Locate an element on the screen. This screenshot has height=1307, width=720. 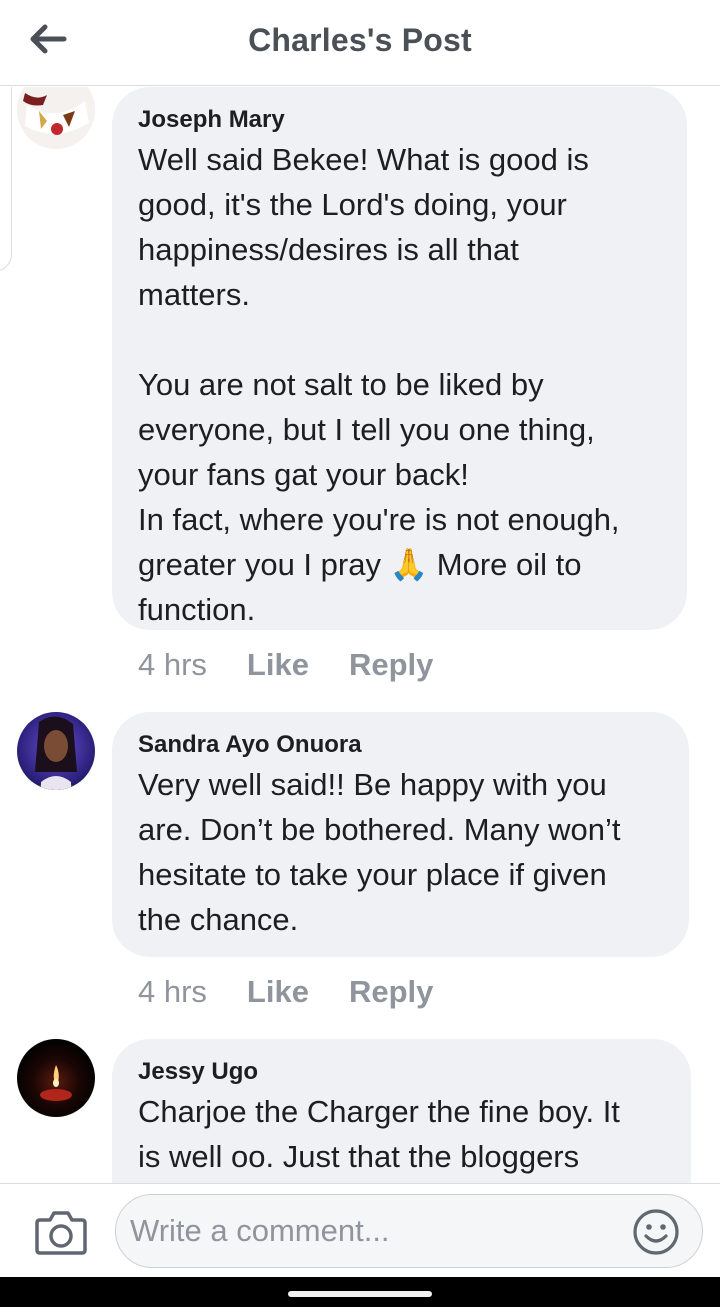
comment-author: Sandra Ayo Onuora is located at coordinates (400, 745).